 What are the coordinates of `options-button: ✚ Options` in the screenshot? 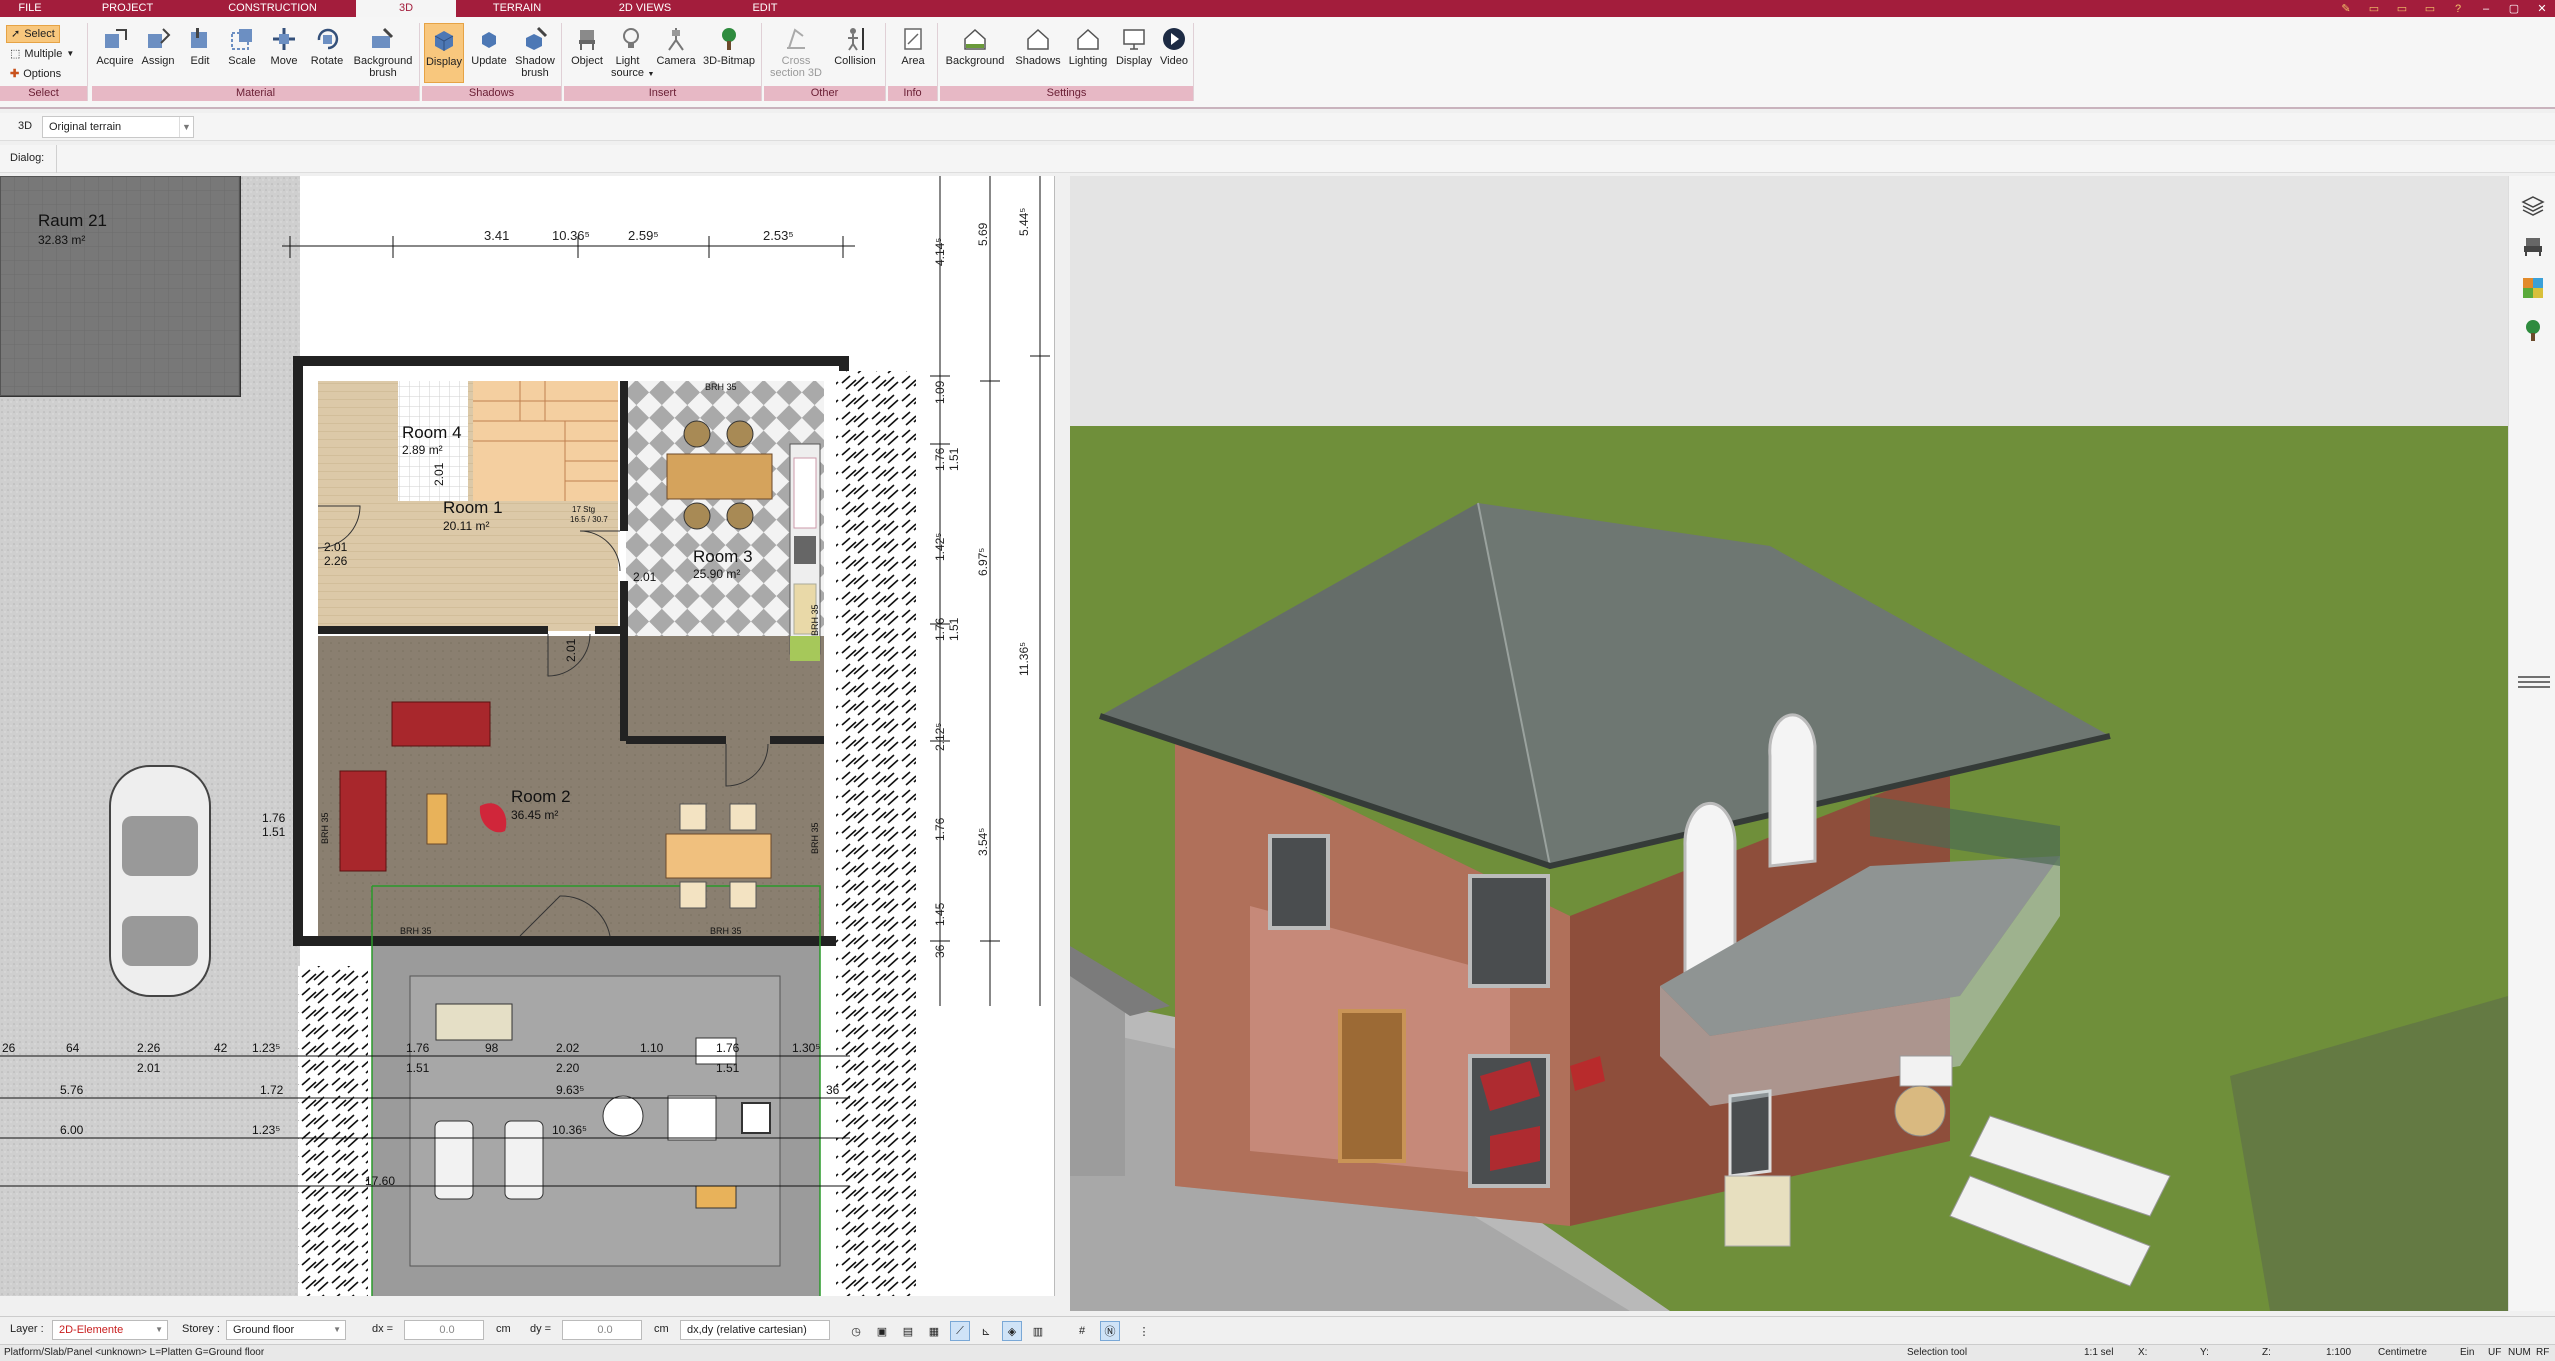 It's located at (35, 74).